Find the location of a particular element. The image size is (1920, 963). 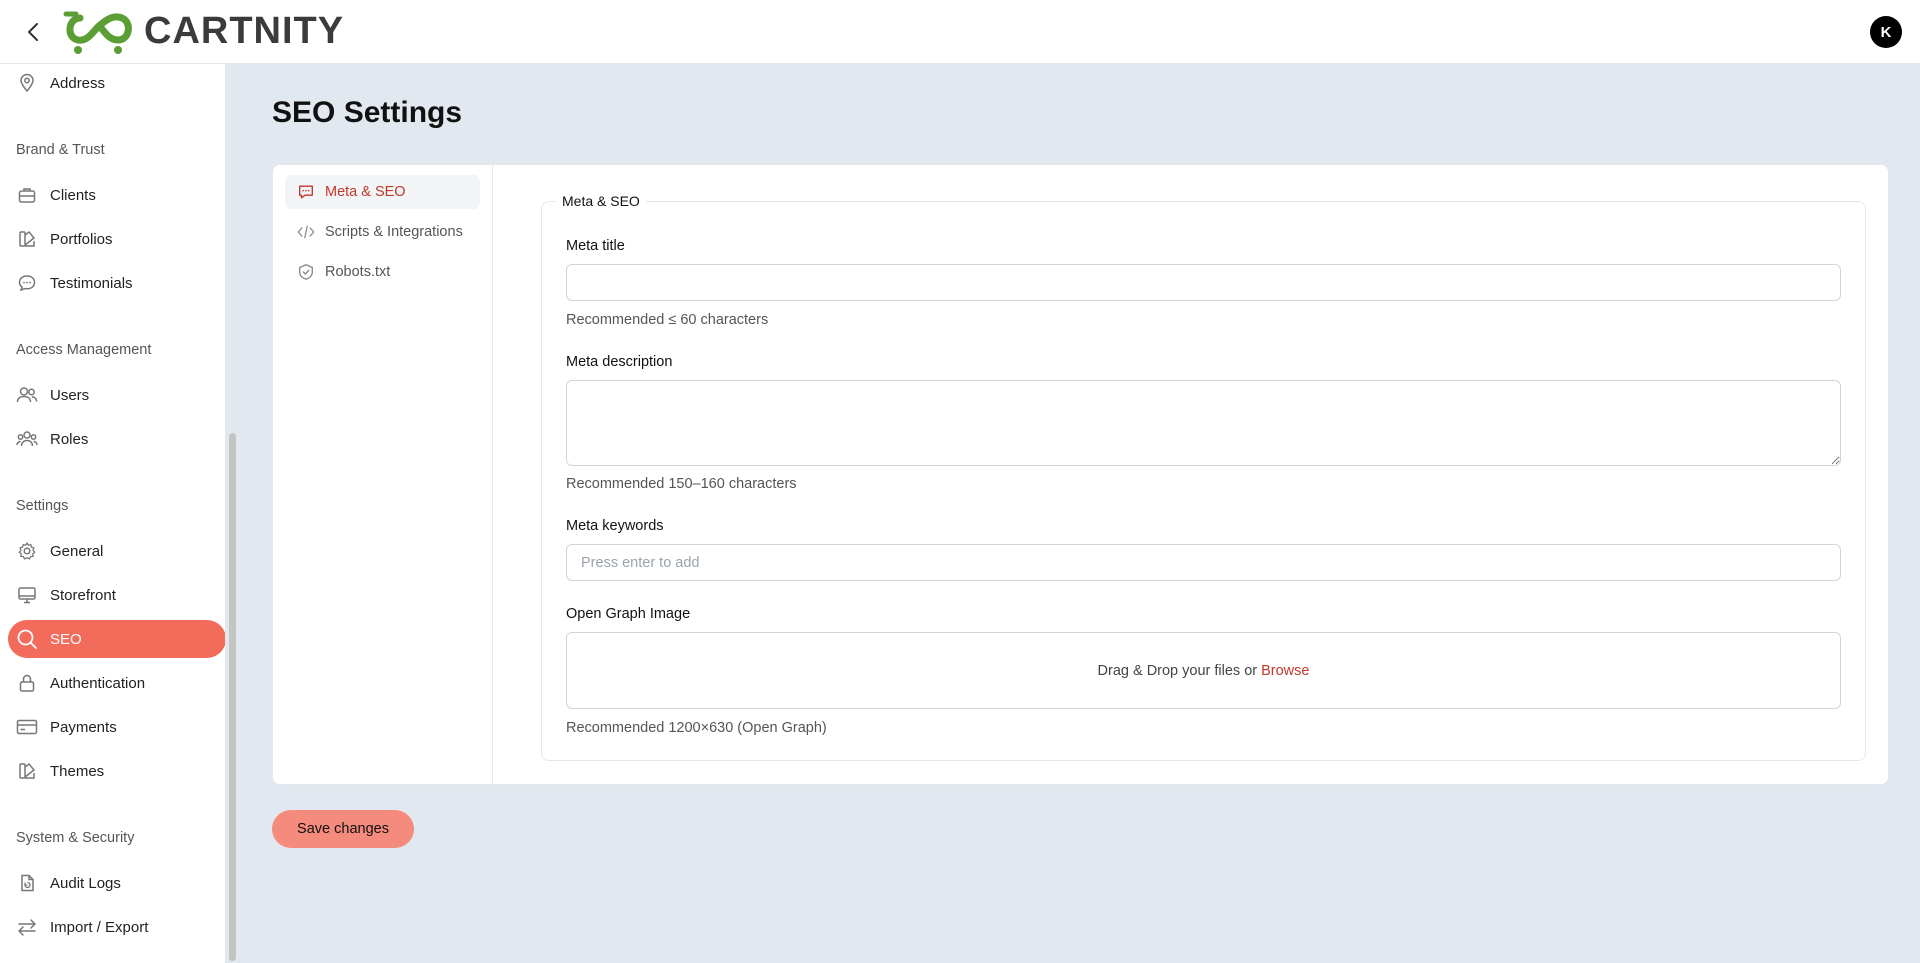

sidebar-item-storefront: Storefront is located at coordinates (116, 595).